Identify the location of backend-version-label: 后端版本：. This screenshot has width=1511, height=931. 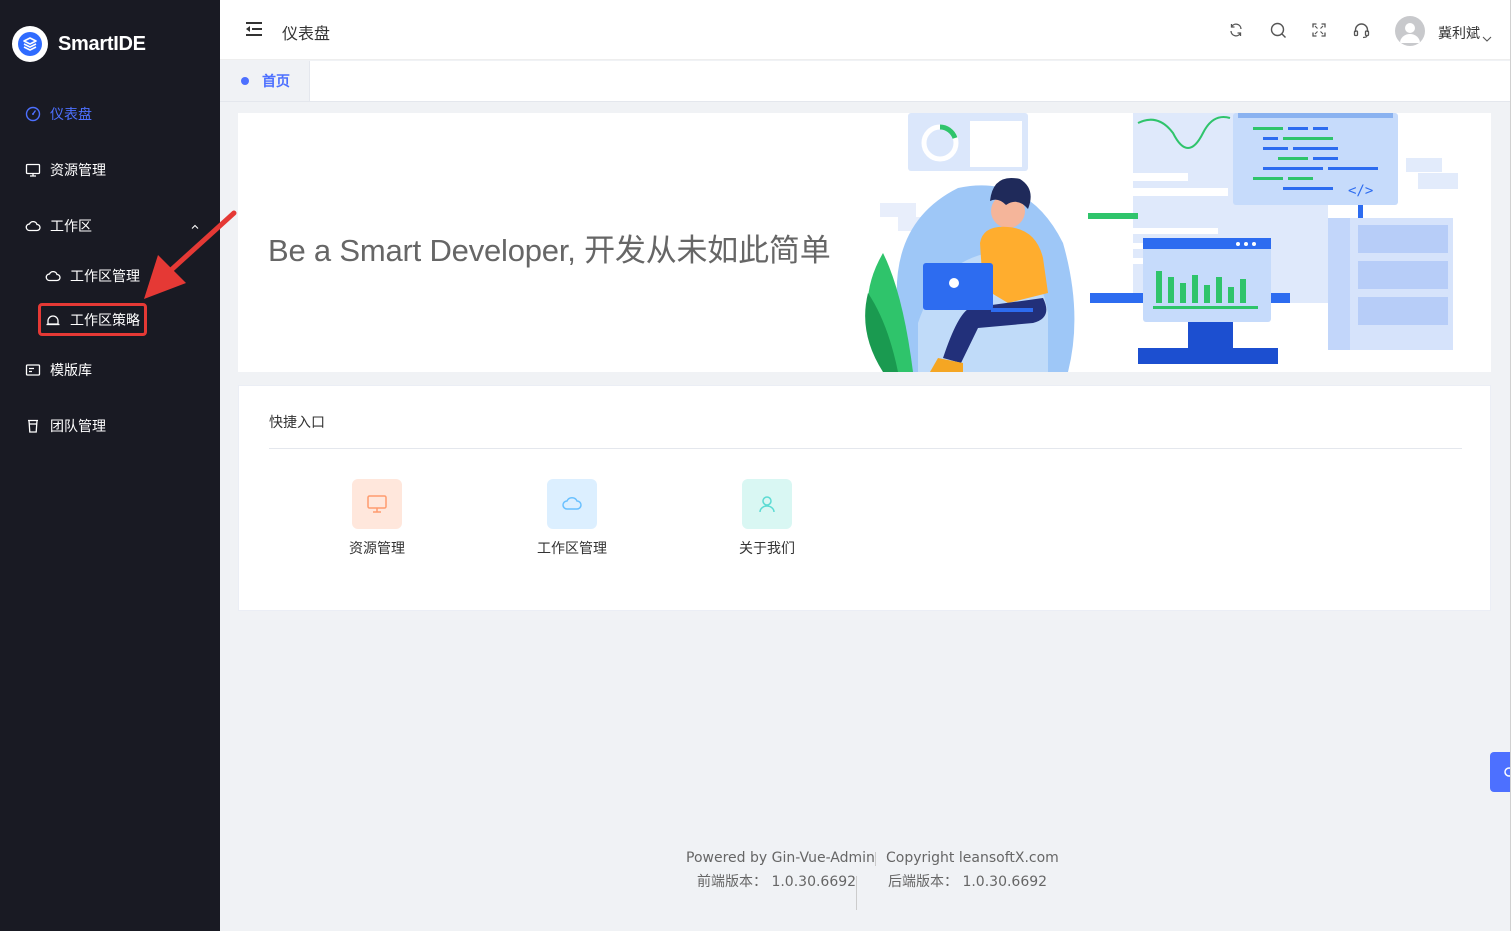
(923, 882).